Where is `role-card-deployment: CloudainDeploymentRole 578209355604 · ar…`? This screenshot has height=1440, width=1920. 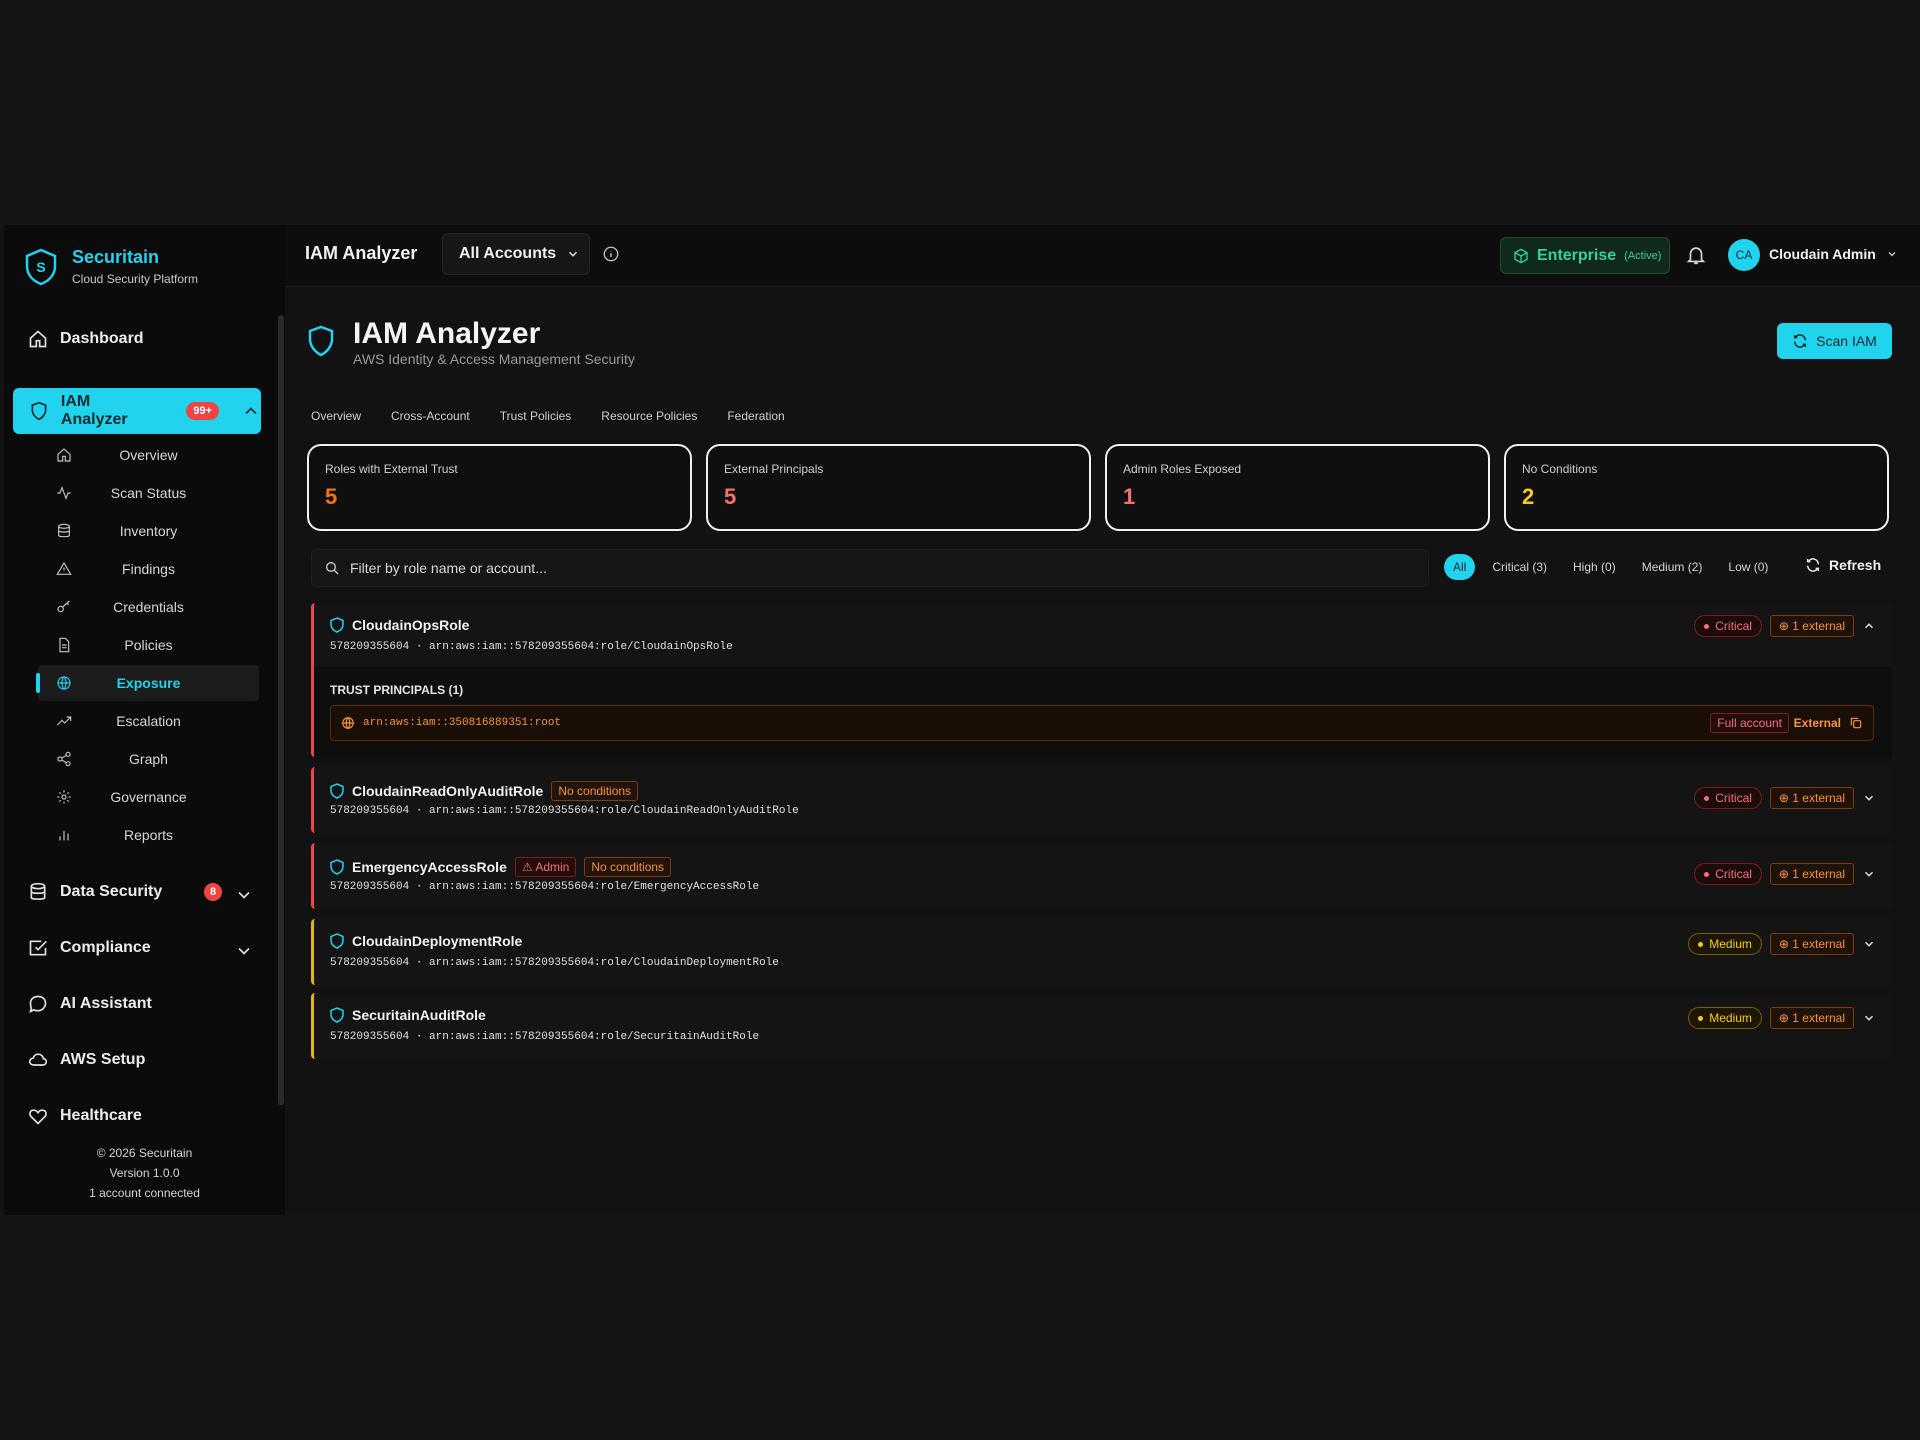 role-card-deployment: CloudainDeploymentRole 578209355604 · ar… is located at coordinates (1101, 952).